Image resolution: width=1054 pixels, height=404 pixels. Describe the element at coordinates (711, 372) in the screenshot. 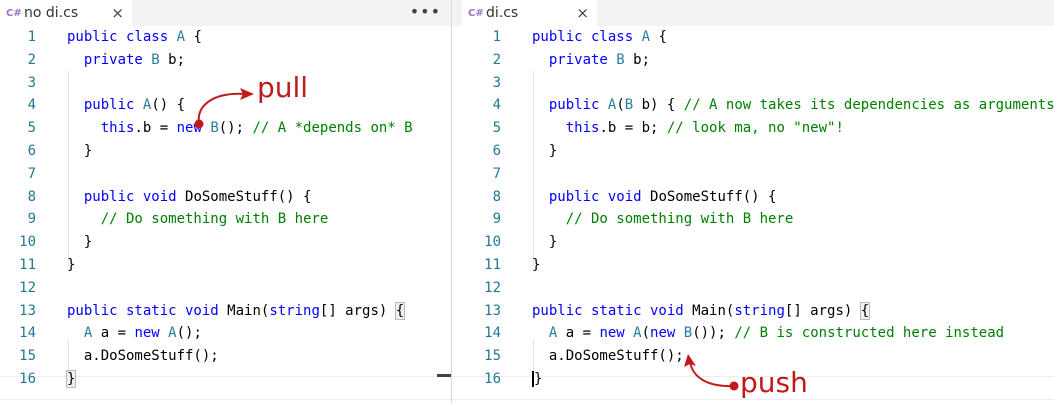

I see `push-arrow` at that location.